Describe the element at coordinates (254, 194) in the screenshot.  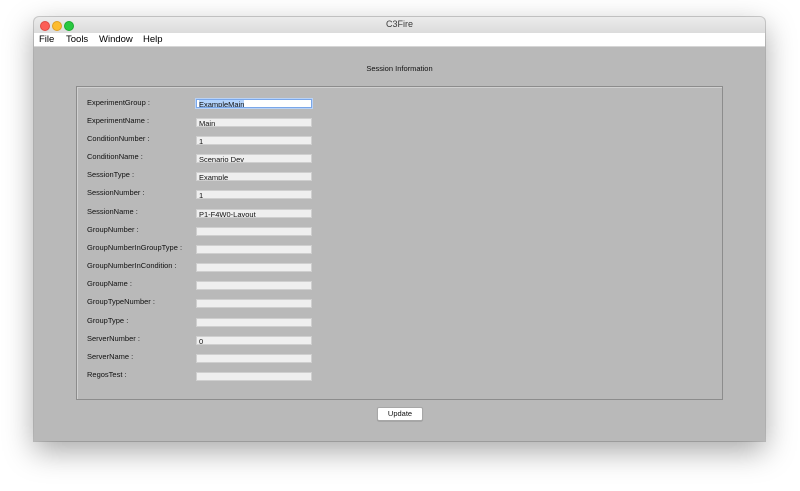
I see `session-number-field: 1` at that location.